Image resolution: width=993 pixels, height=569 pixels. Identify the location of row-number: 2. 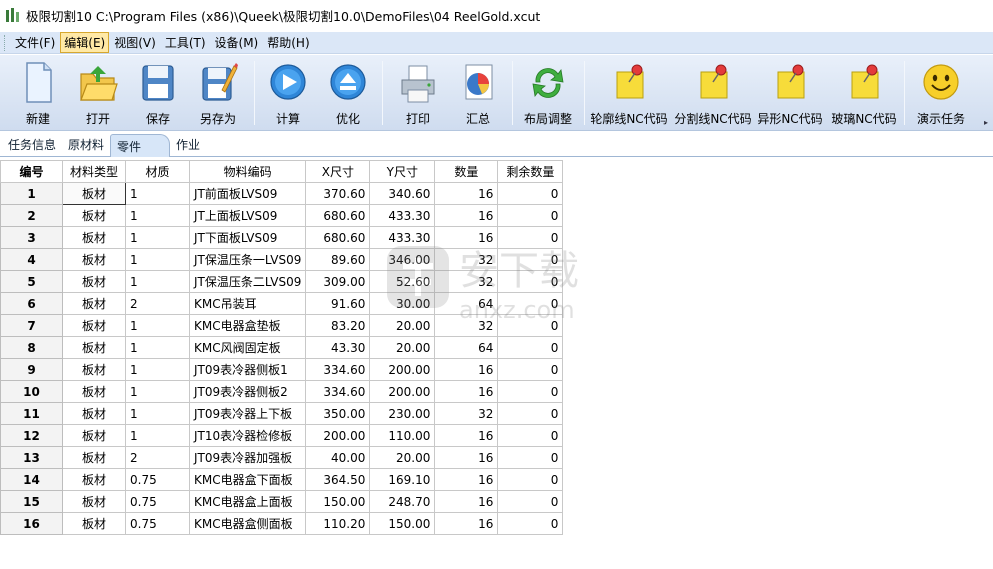
(31, 215).